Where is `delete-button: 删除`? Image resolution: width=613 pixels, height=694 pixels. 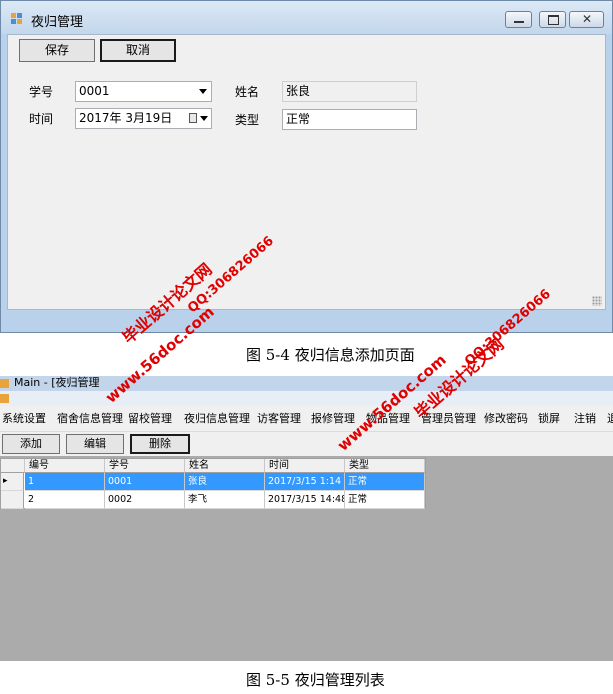
delete-button: 删除 is located at coordinates (160, 444).